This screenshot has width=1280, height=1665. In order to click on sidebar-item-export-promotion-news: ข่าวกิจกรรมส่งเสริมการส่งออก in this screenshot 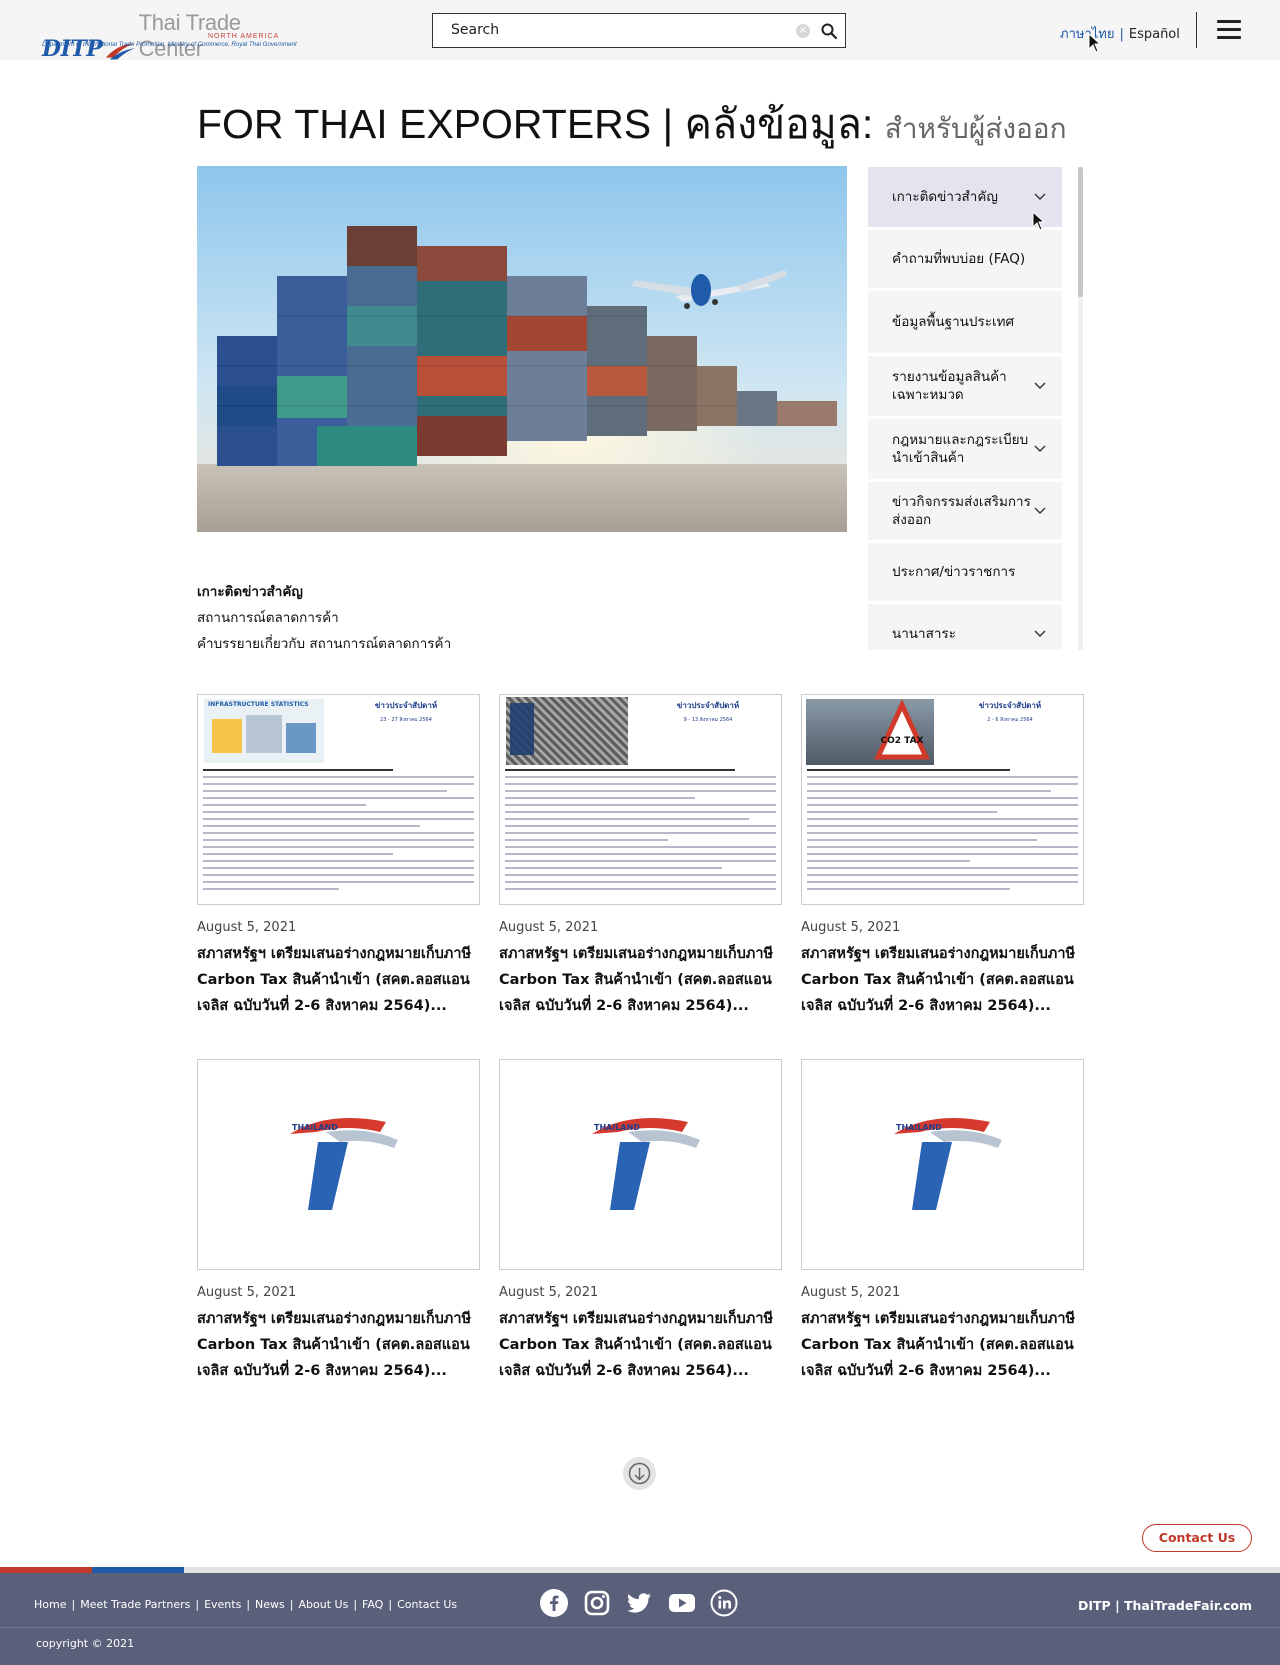, I will do `click(965, 511)`.